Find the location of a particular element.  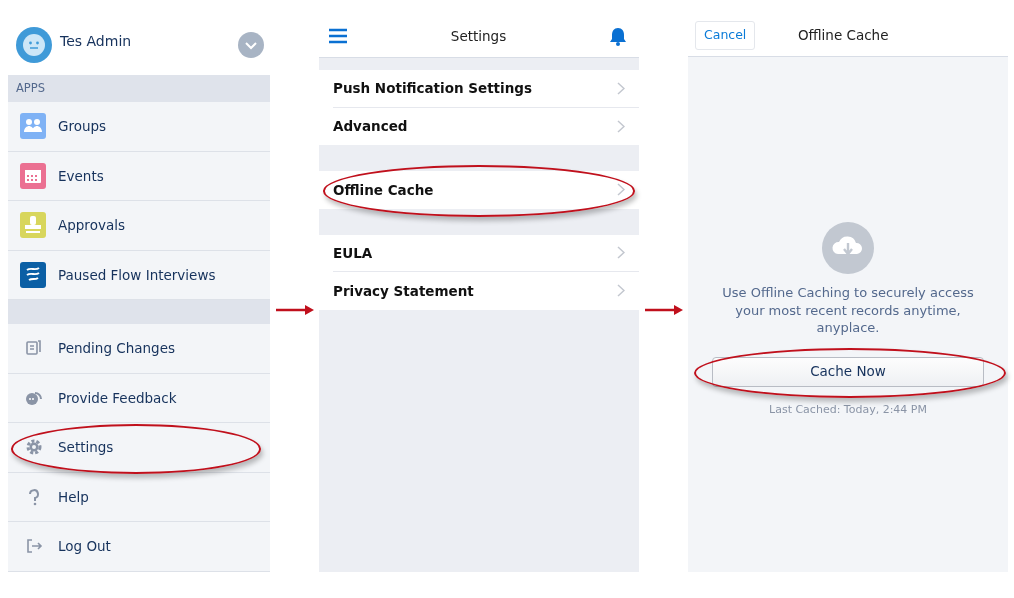

calendar-icon is located at coordinates (33, 175).